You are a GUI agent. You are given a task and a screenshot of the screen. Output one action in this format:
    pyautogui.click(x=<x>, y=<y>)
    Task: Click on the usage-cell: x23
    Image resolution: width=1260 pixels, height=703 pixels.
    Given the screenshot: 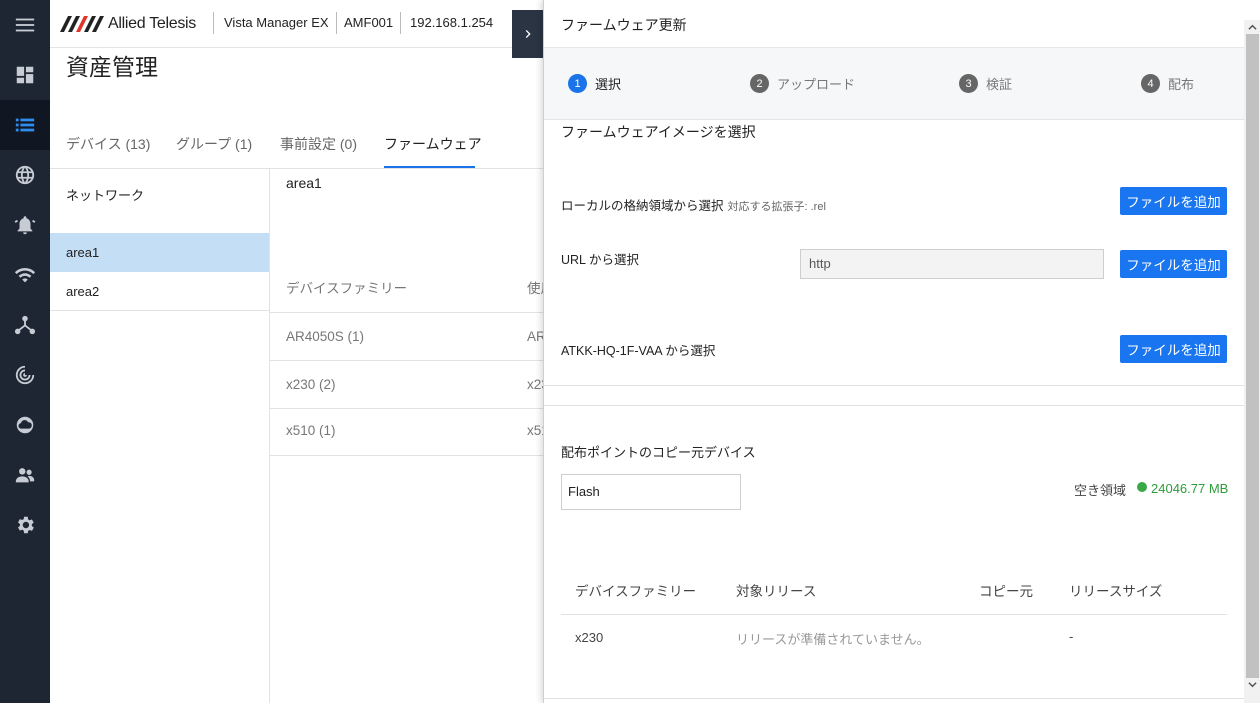 What is the action you would take?
    pyautogui.click(x=535, y=384)
    